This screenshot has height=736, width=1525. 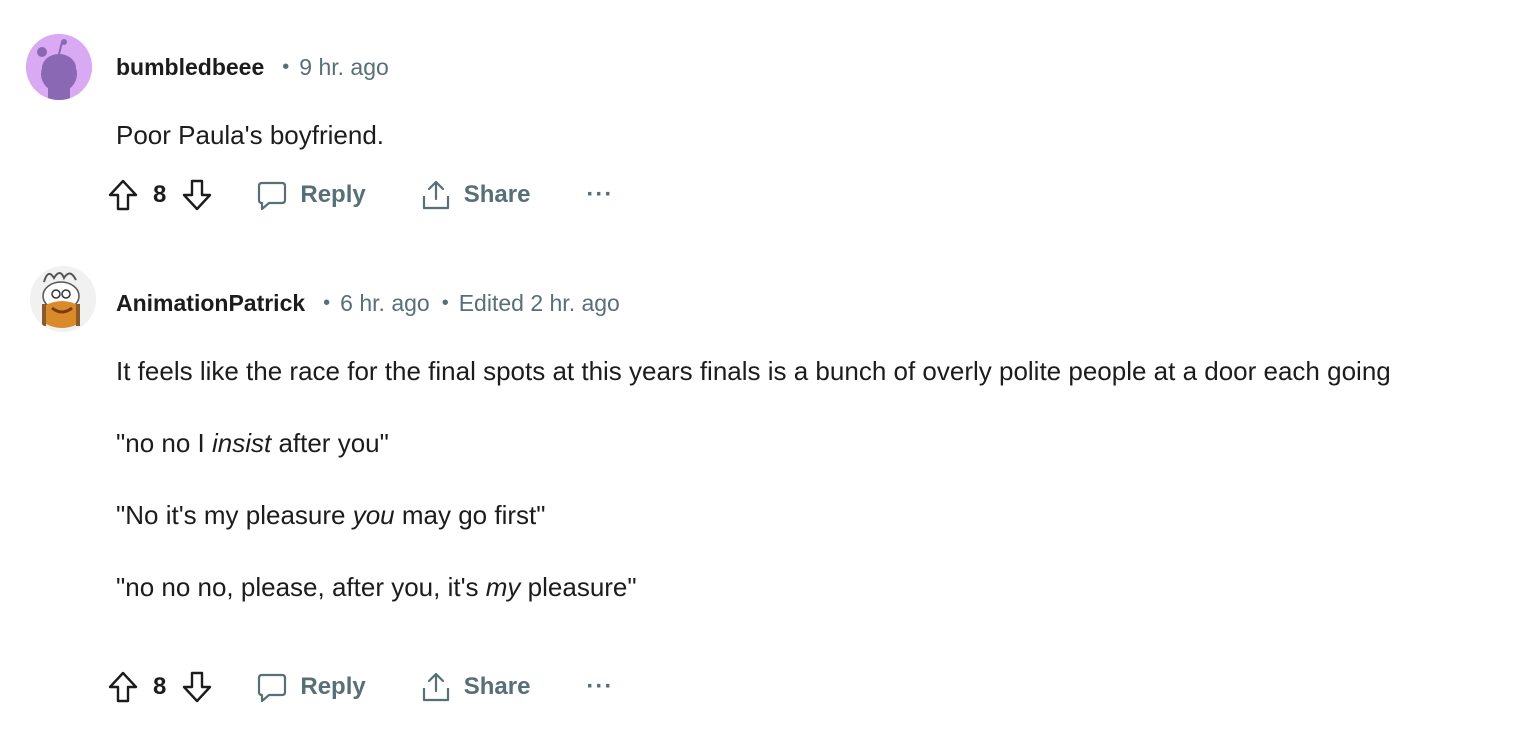 I want to click on username: bumbledbeee, so click(x=190, y=67).